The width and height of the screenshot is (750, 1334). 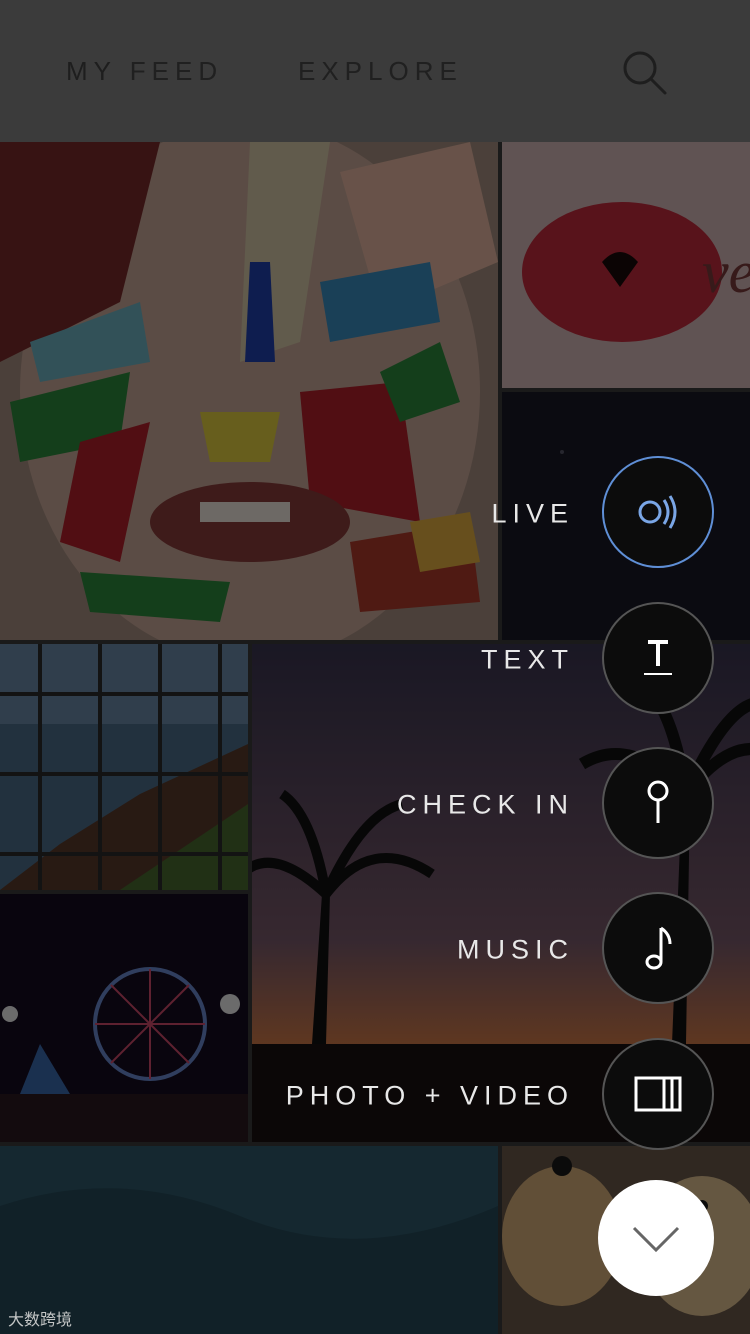 I want to click on action-row-check-in: CHECK IN, so click(x=375, y=805).